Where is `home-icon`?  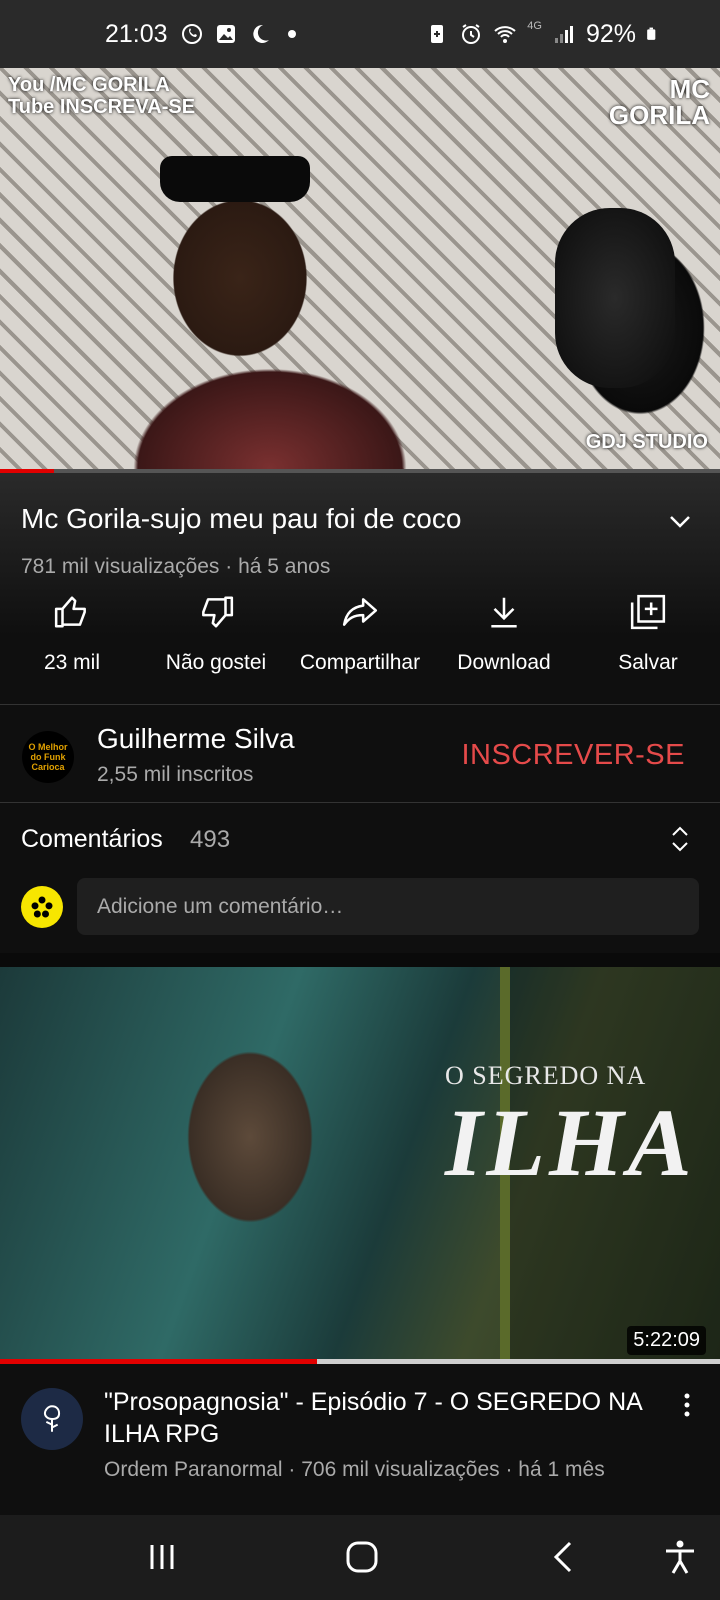 home-icon is located at coordinates (362, 1557).